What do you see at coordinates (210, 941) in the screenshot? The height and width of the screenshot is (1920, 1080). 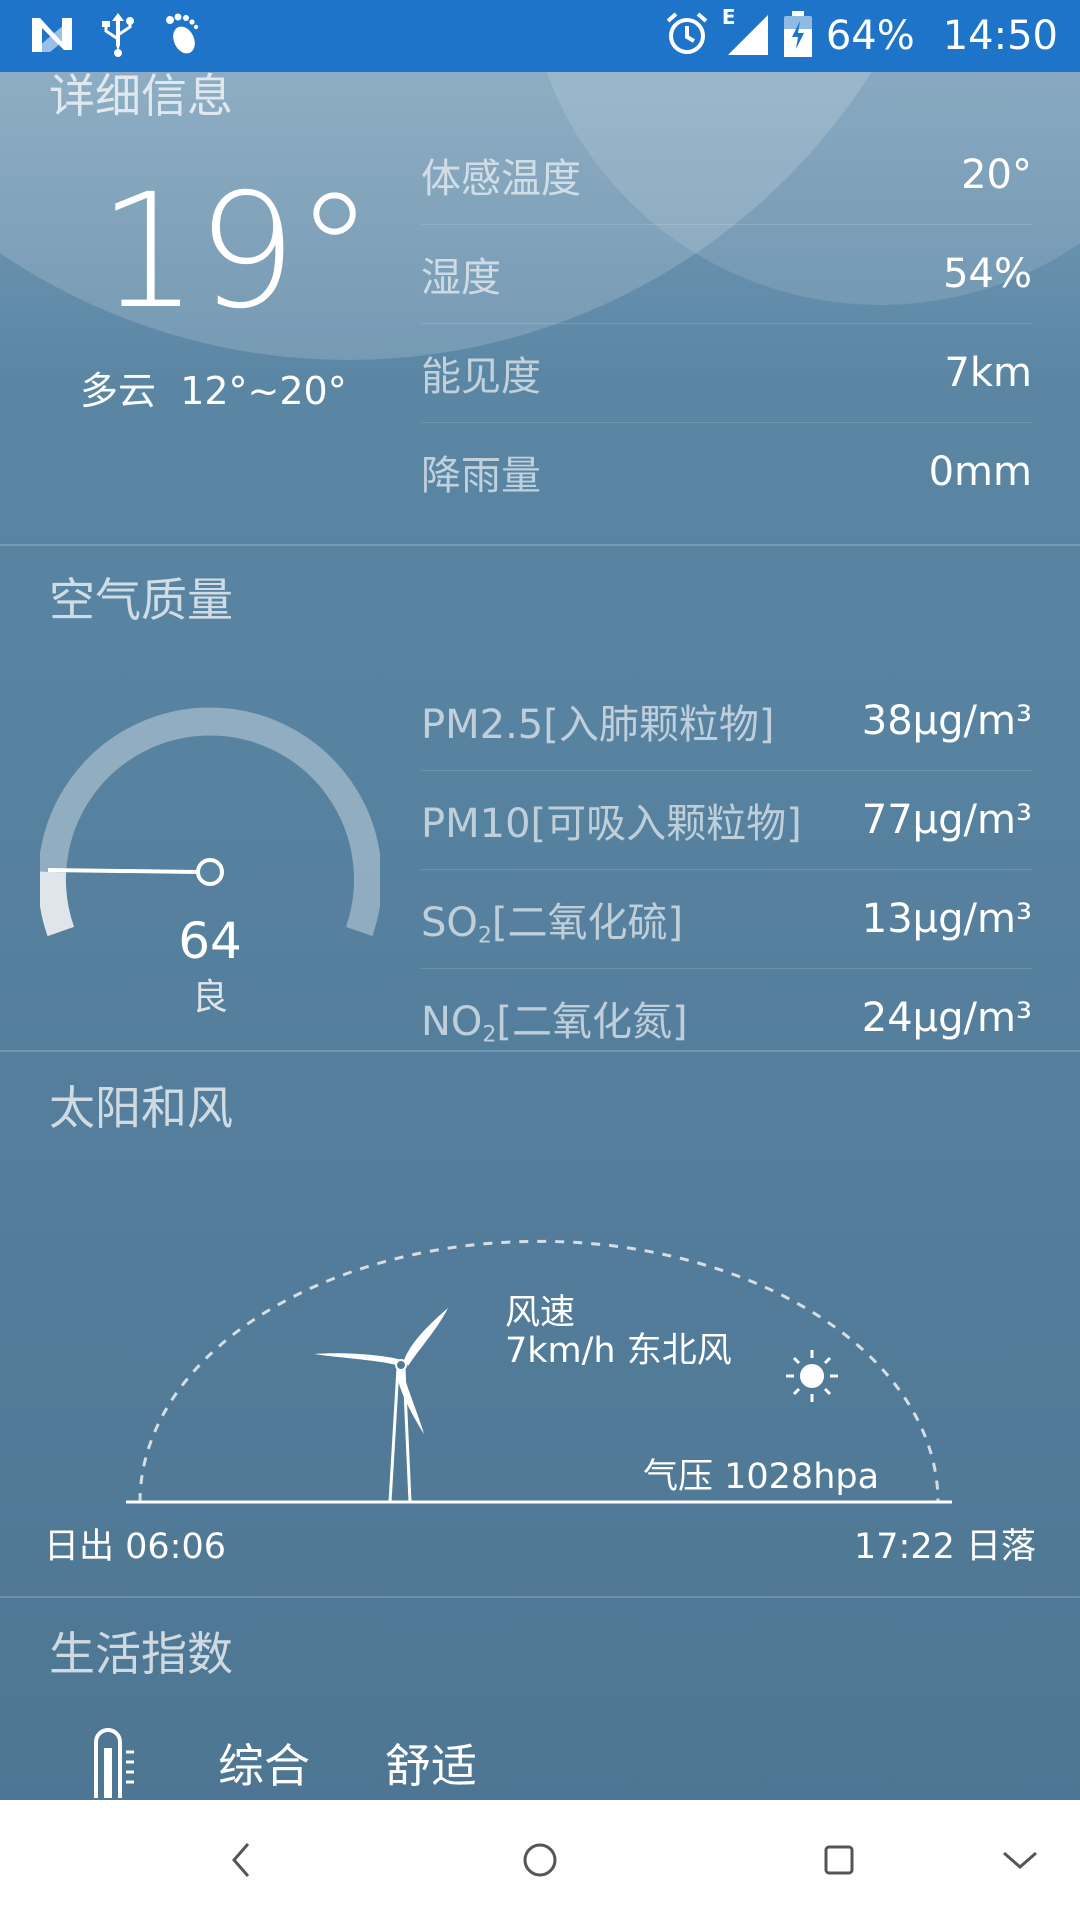 I see `aqi-value: 64` at bounding box center [210, 941].